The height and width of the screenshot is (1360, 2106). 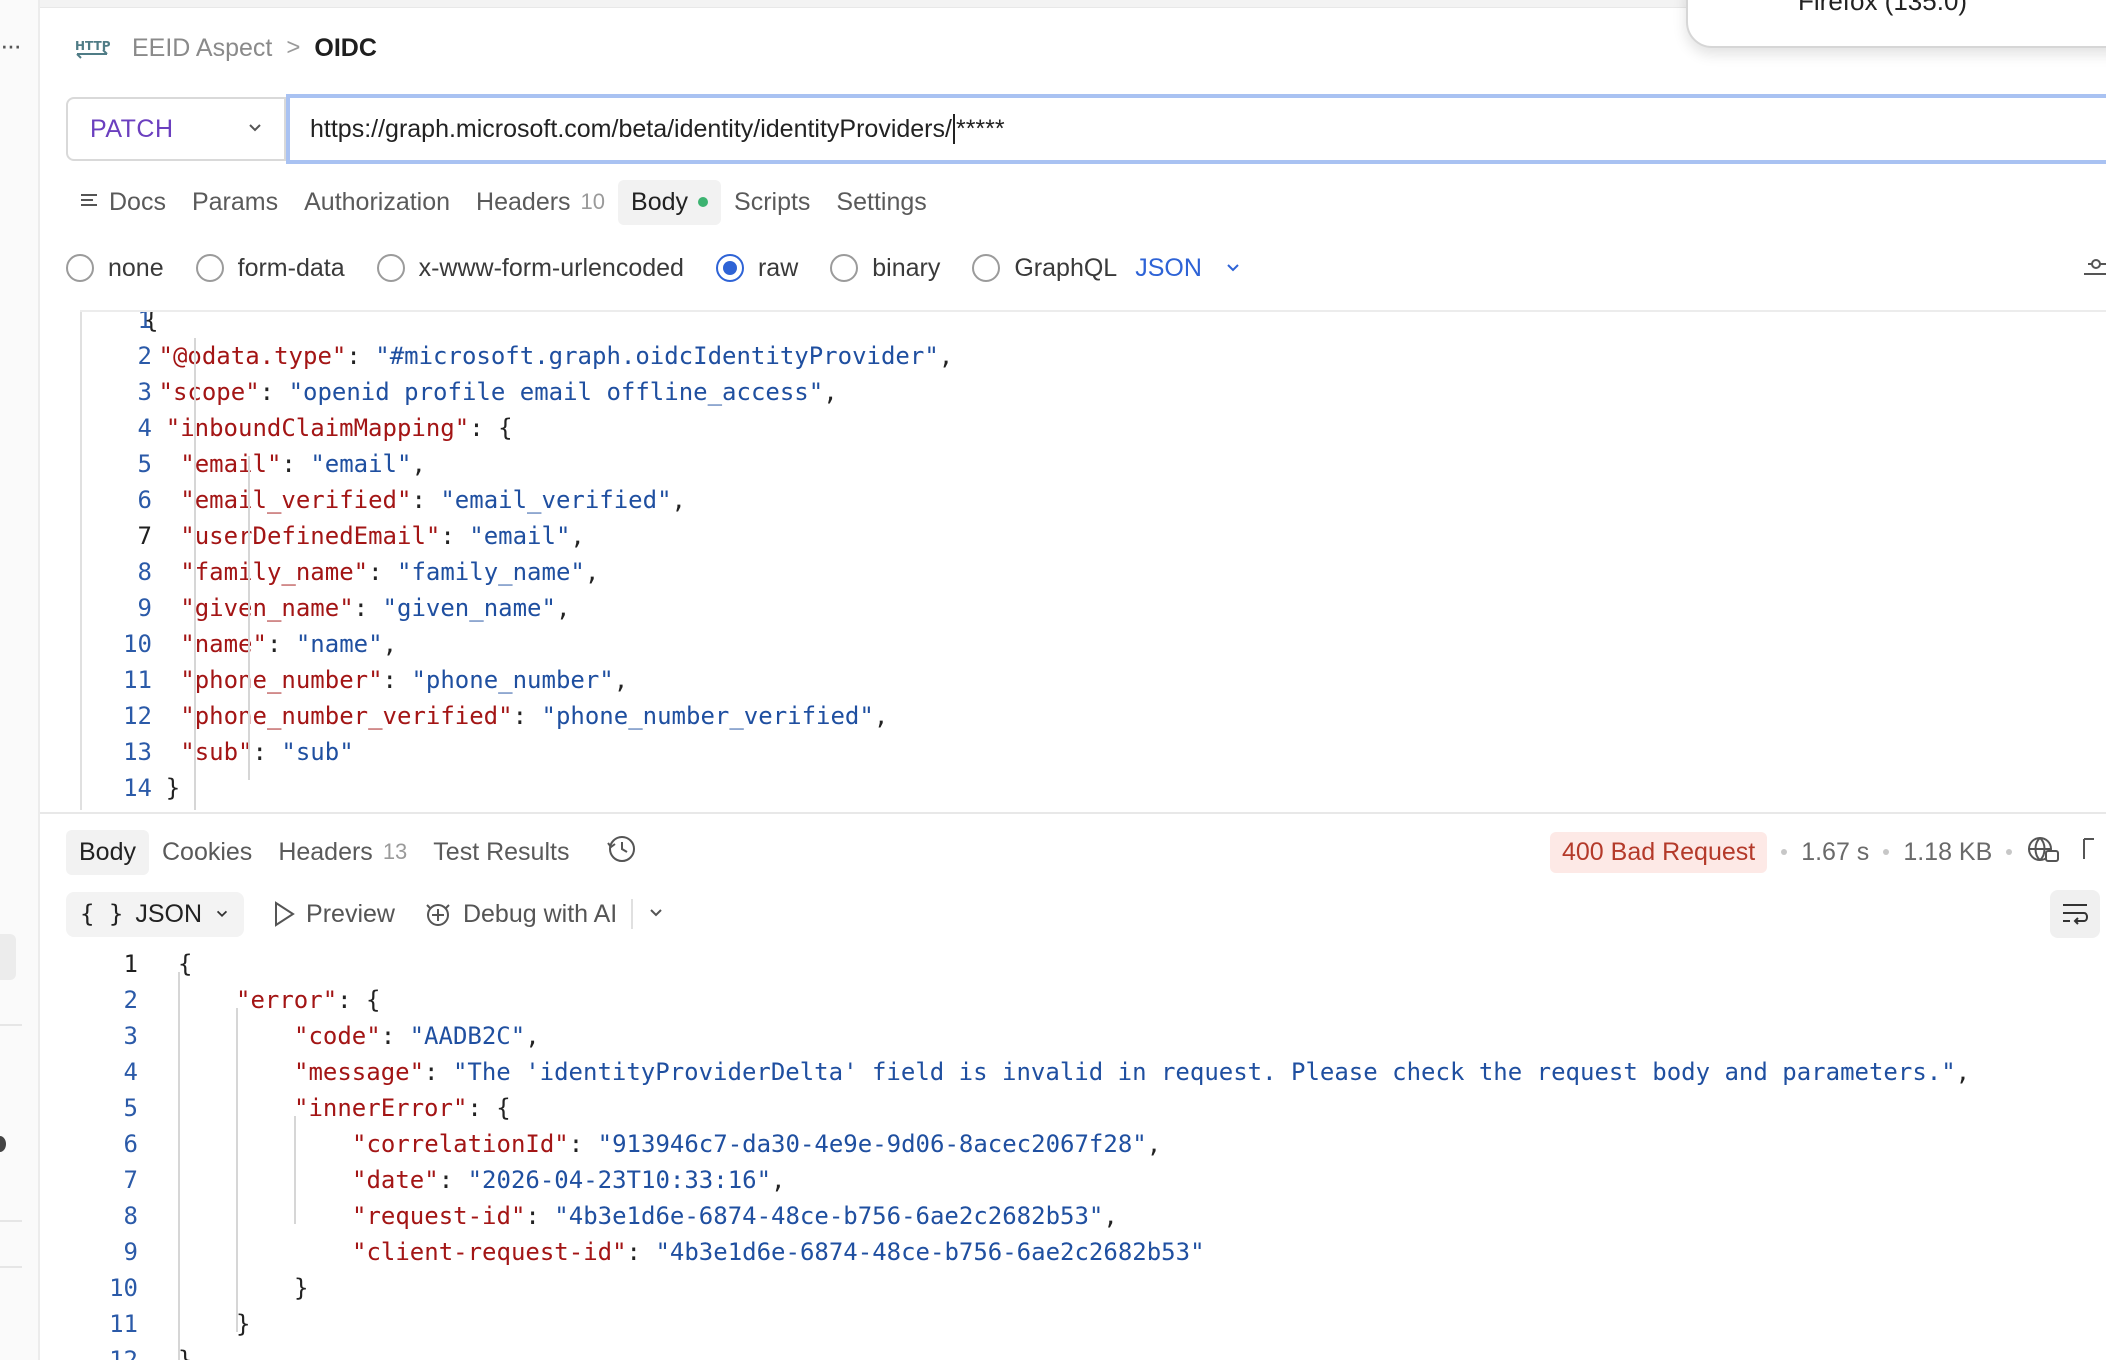 I want to click on browser-popup-card: Firefox (135.0), so click(x=1896, y=24).